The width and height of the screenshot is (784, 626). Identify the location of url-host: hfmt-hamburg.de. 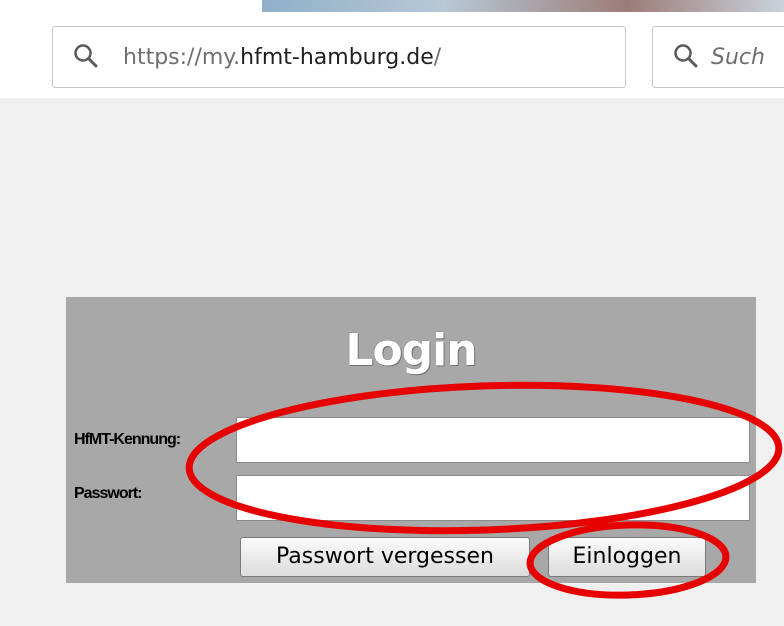
(337, 57).